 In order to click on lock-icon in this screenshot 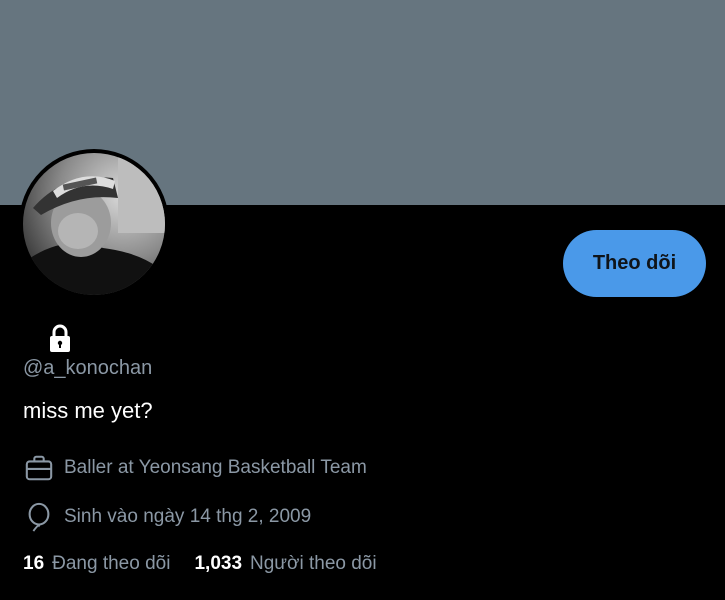, I will do `click(60, 338)`.